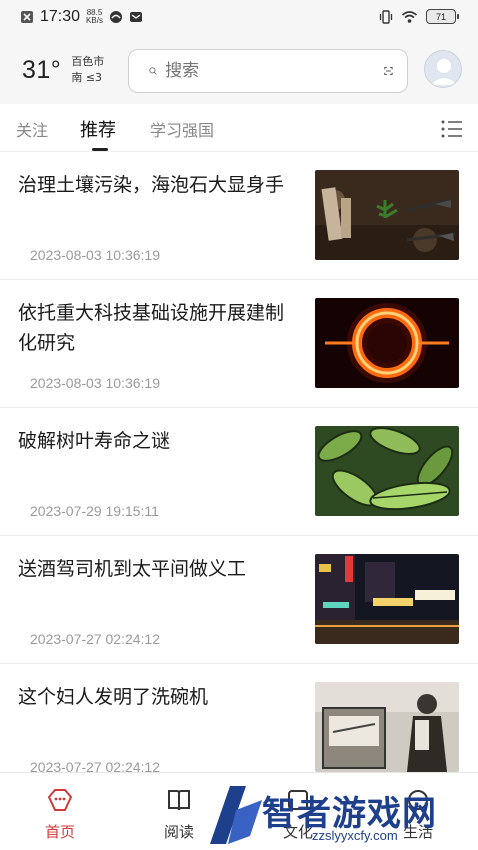  Describe the element at coordinates (182, 129) in the screenshot. I see `tab-xuexi-qiangguo: 学习强国` at that location.